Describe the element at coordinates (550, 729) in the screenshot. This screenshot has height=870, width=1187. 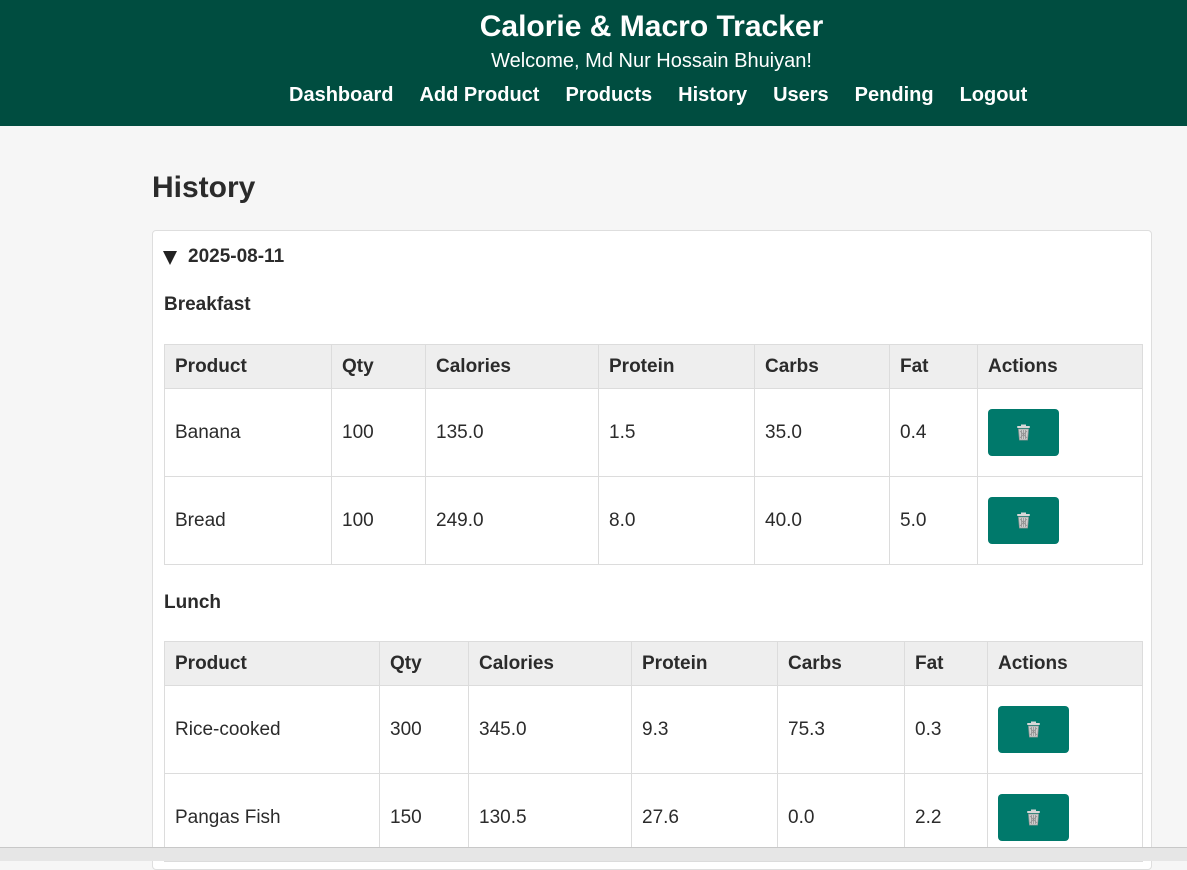
I see `cell-calories: 345.0` at that location.